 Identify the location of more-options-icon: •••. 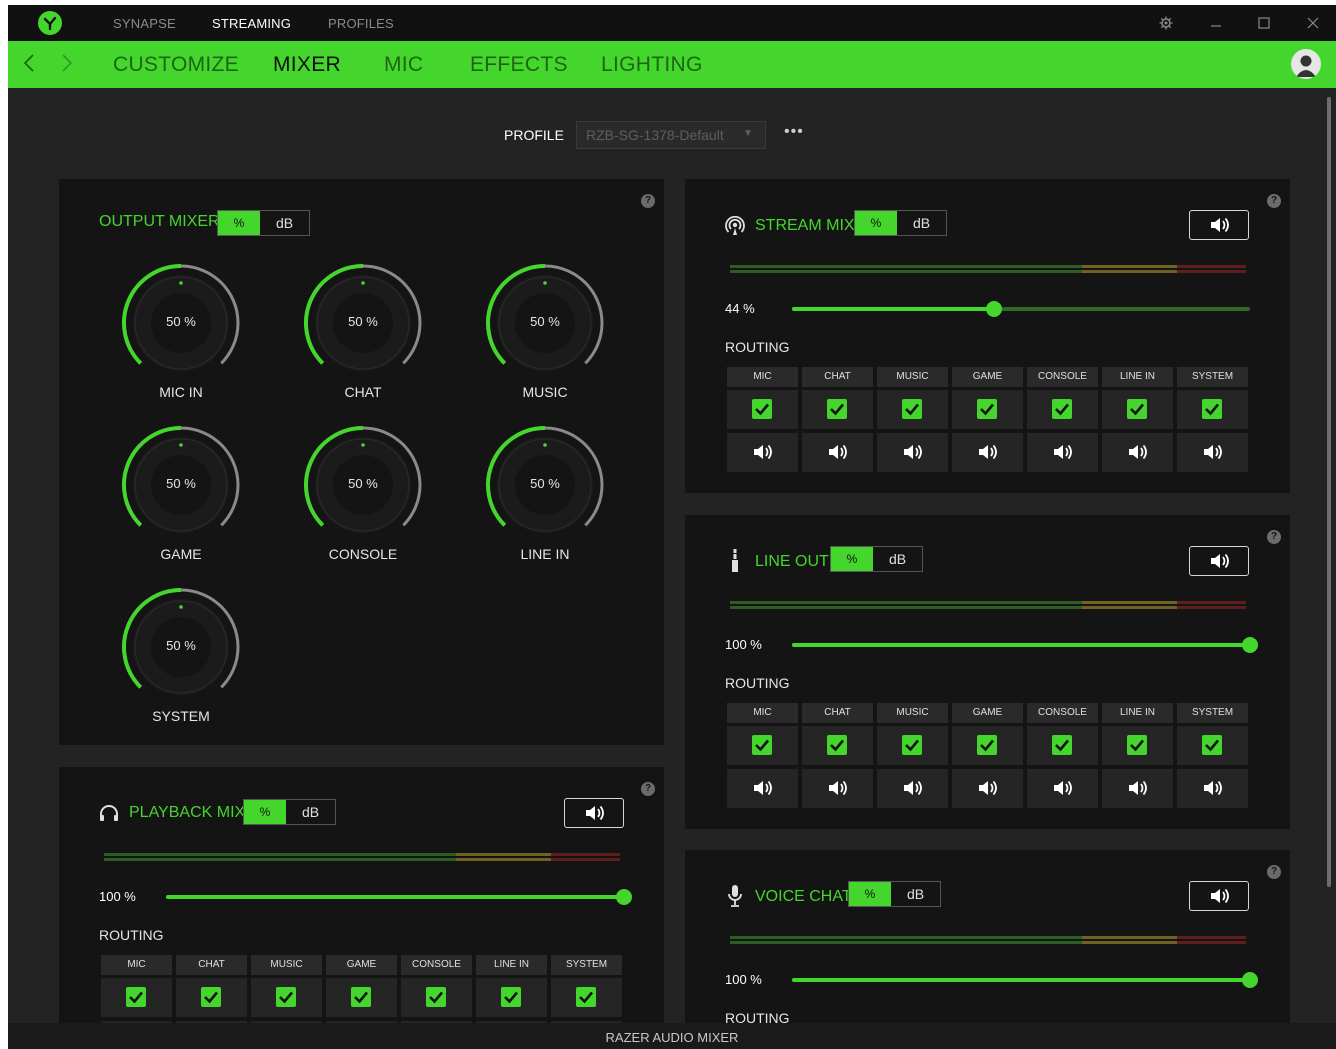
(794, 132).